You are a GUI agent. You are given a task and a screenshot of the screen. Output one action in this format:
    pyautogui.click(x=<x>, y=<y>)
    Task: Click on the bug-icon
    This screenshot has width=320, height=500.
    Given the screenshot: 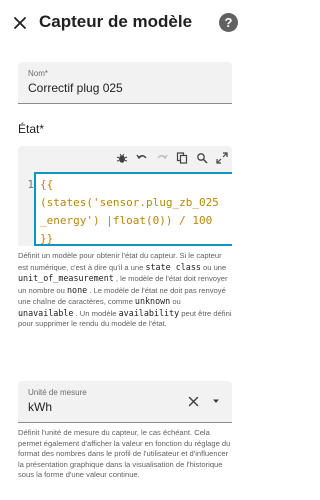 What is the action you would take?
    pyautogui.click(x=122, y=158)
    